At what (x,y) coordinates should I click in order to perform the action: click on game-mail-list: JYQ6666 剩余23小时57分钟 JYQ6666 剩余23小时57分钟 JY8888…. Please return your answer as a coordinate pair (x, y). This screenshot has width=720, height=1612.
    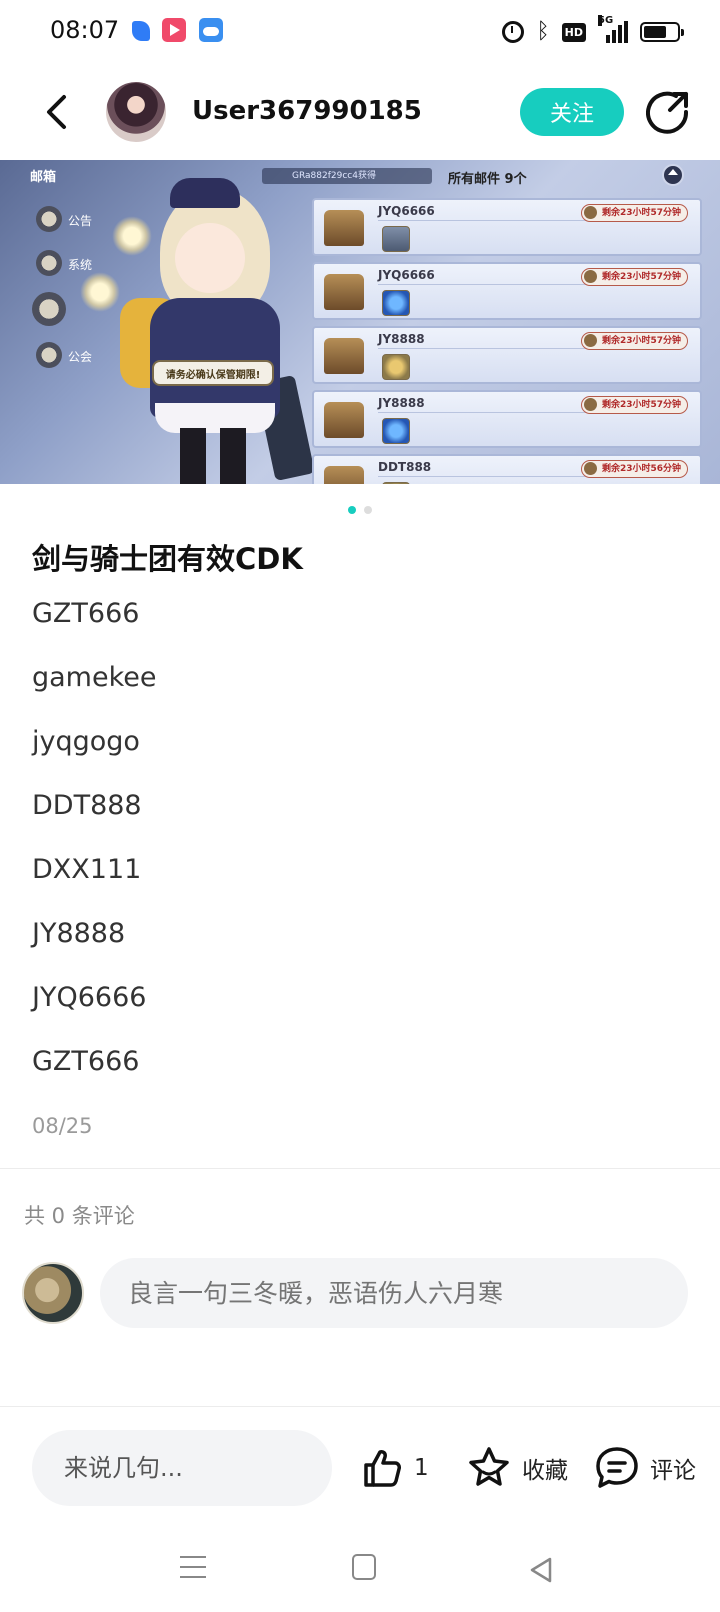
    Looking at the image, I should click on (507, 341).